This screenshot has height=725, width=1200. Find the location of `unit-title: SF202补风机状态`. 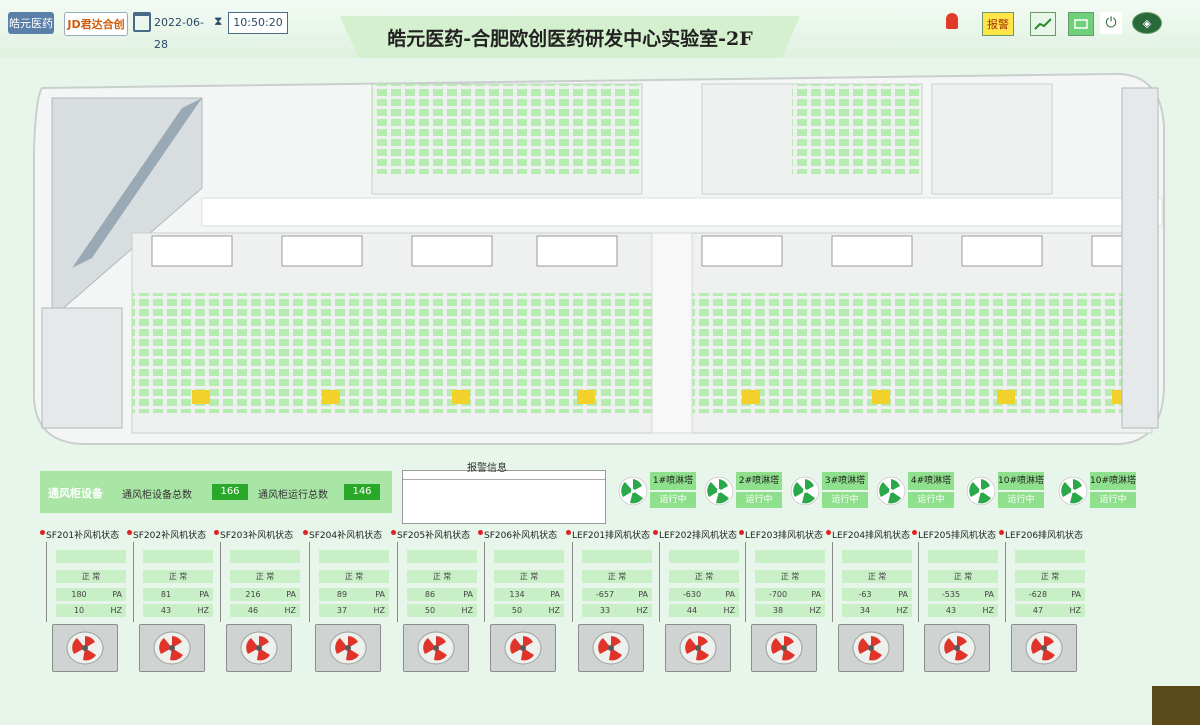

unit-title: SF202补风机状态 is located at coordinates (170, 536).